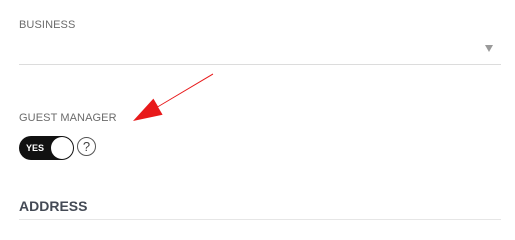 The height and width of the screenshot is (240, 515). Describe the element at coordinates (260, 219) in the screenshot. I see `section-divider` at that location.